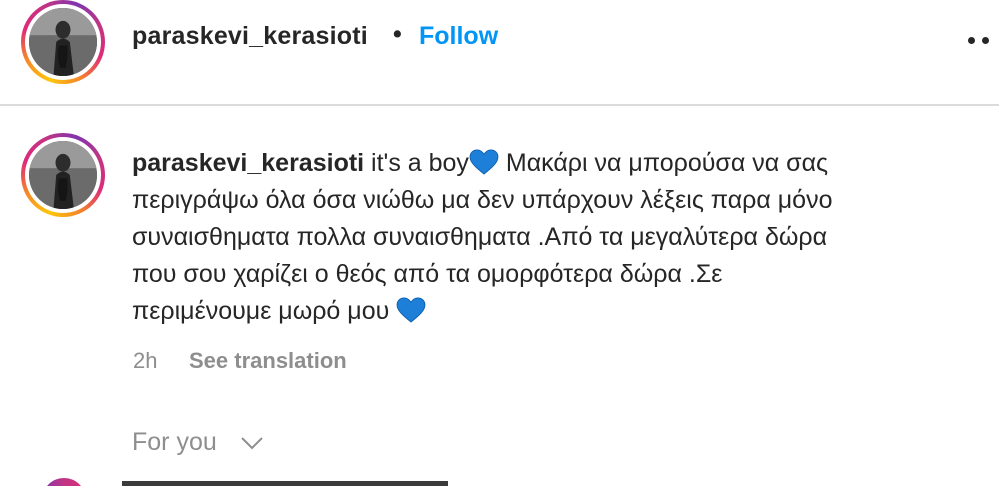  Describe the element at coordinates (145, 360) in the screenshot. I see `post-timestamp: 2h` at that location.